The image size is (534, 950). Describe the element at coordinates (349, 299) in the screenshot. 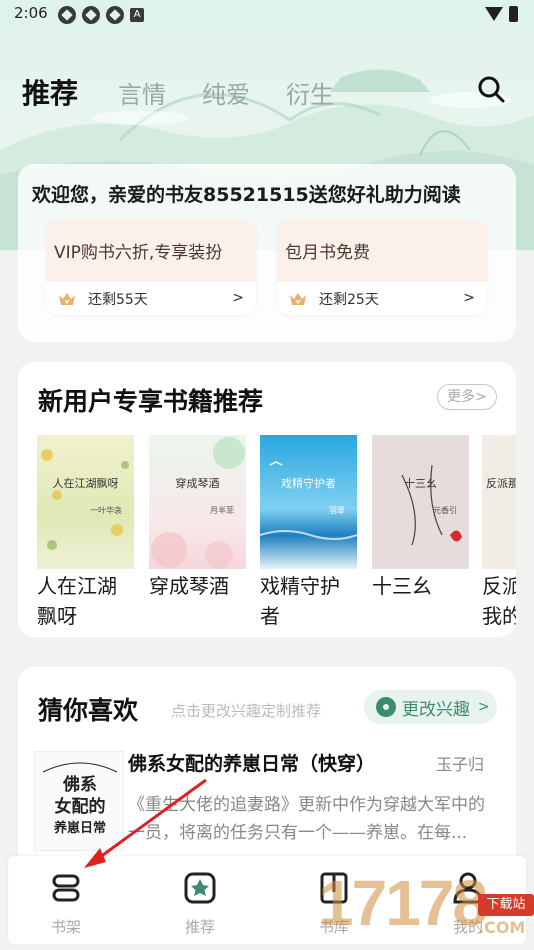

I see `perk-remaining-days: 还剩25天` at that location.